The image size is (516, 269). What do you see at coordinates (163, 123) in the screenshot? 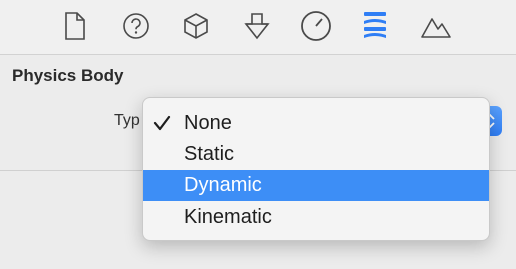
I see `checkmark-icon` at bounding box center [163, 123].